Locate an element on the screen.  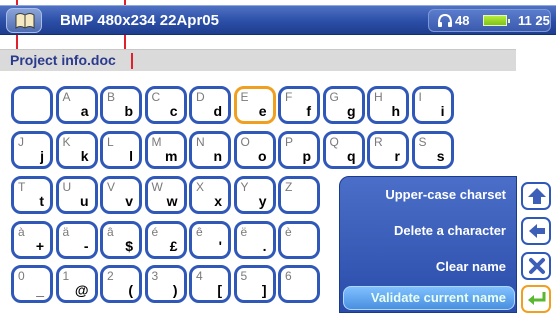
key-upper-label: X is located at coordinates (200, 187).